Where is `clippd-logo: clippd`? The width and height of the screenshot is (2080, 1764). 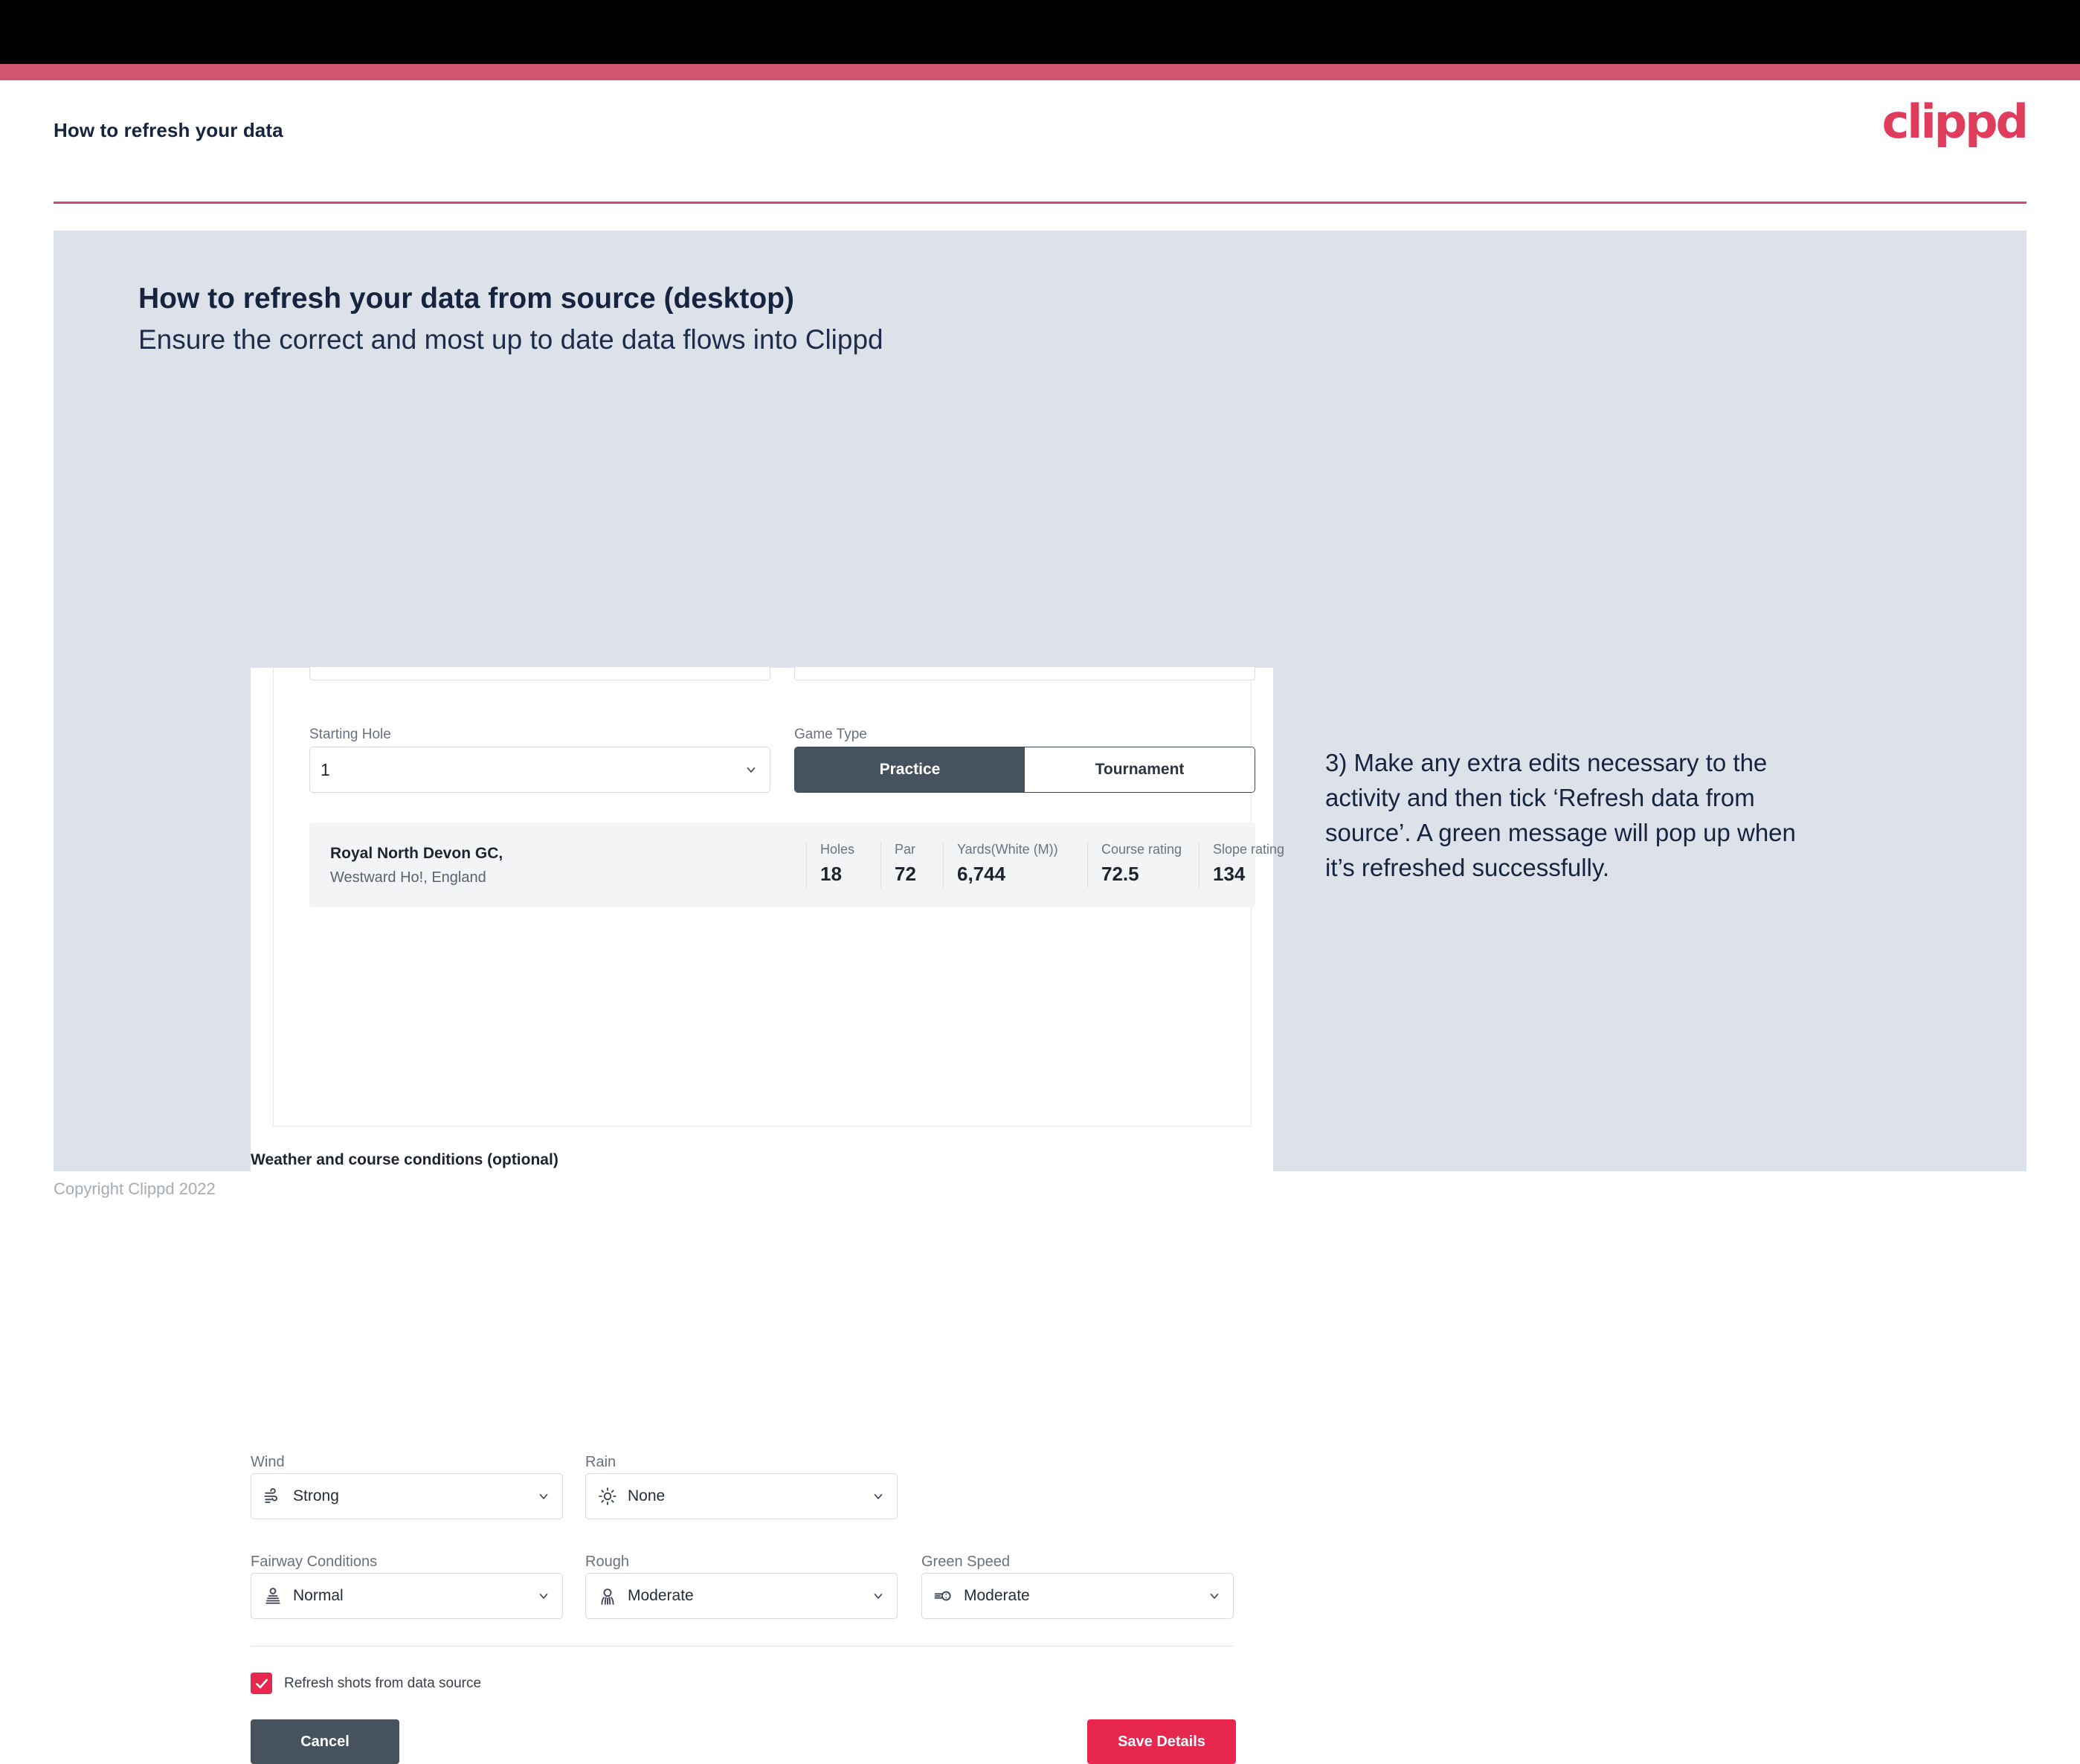 clippd-logo: clippd is located at coordinates (1955, 122).